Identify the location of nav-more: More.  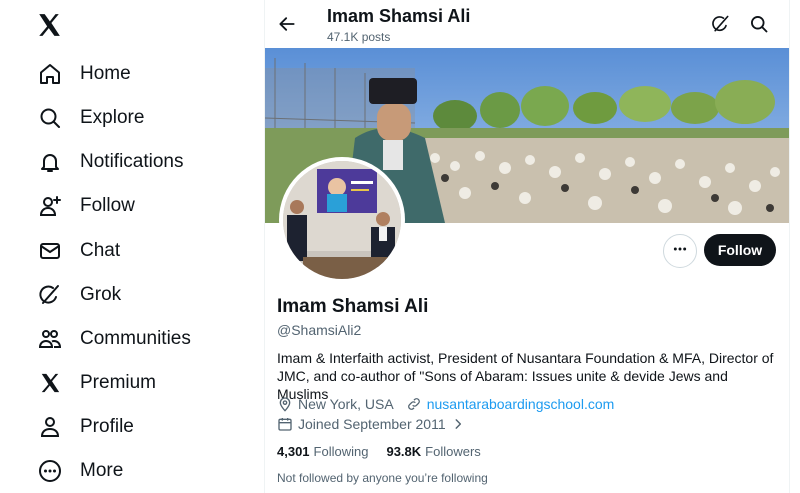
(80, 471).